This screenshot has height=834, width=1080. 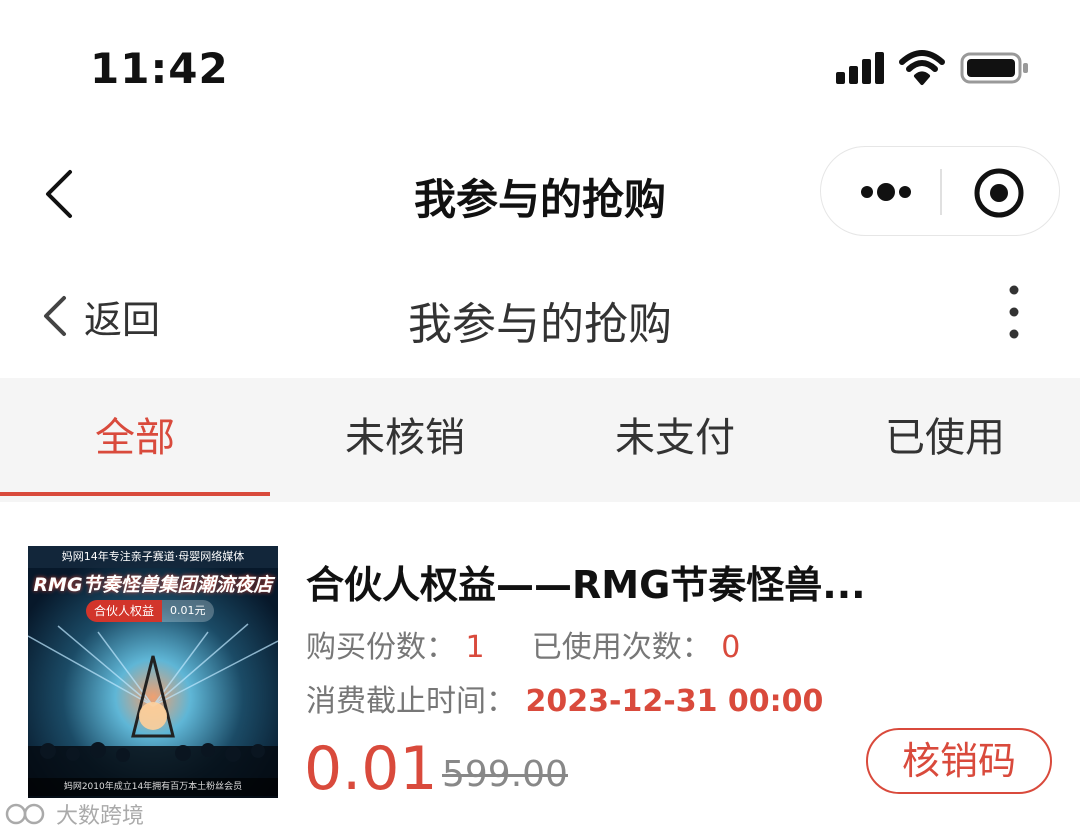 I want to click on page-nav-bar: 返回 我参与的抢购, so click(x=540, y=315).